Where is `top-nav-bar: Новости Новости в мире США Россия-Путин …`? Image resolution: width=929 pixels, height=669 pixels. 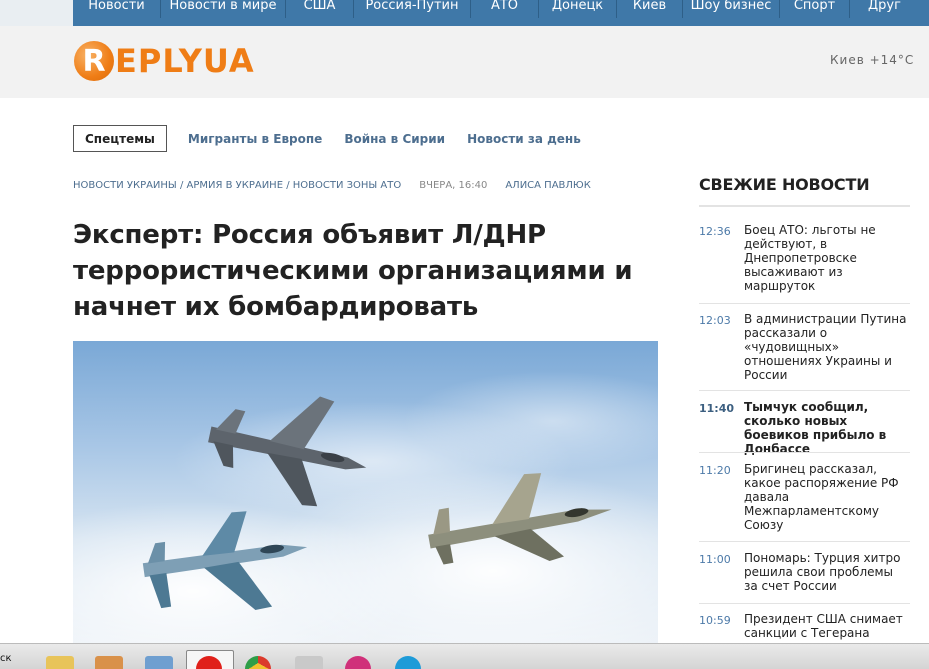
top-nav-bar: Новости Новости в мире США Россия-Путин … is located at coordinates (501, 13).